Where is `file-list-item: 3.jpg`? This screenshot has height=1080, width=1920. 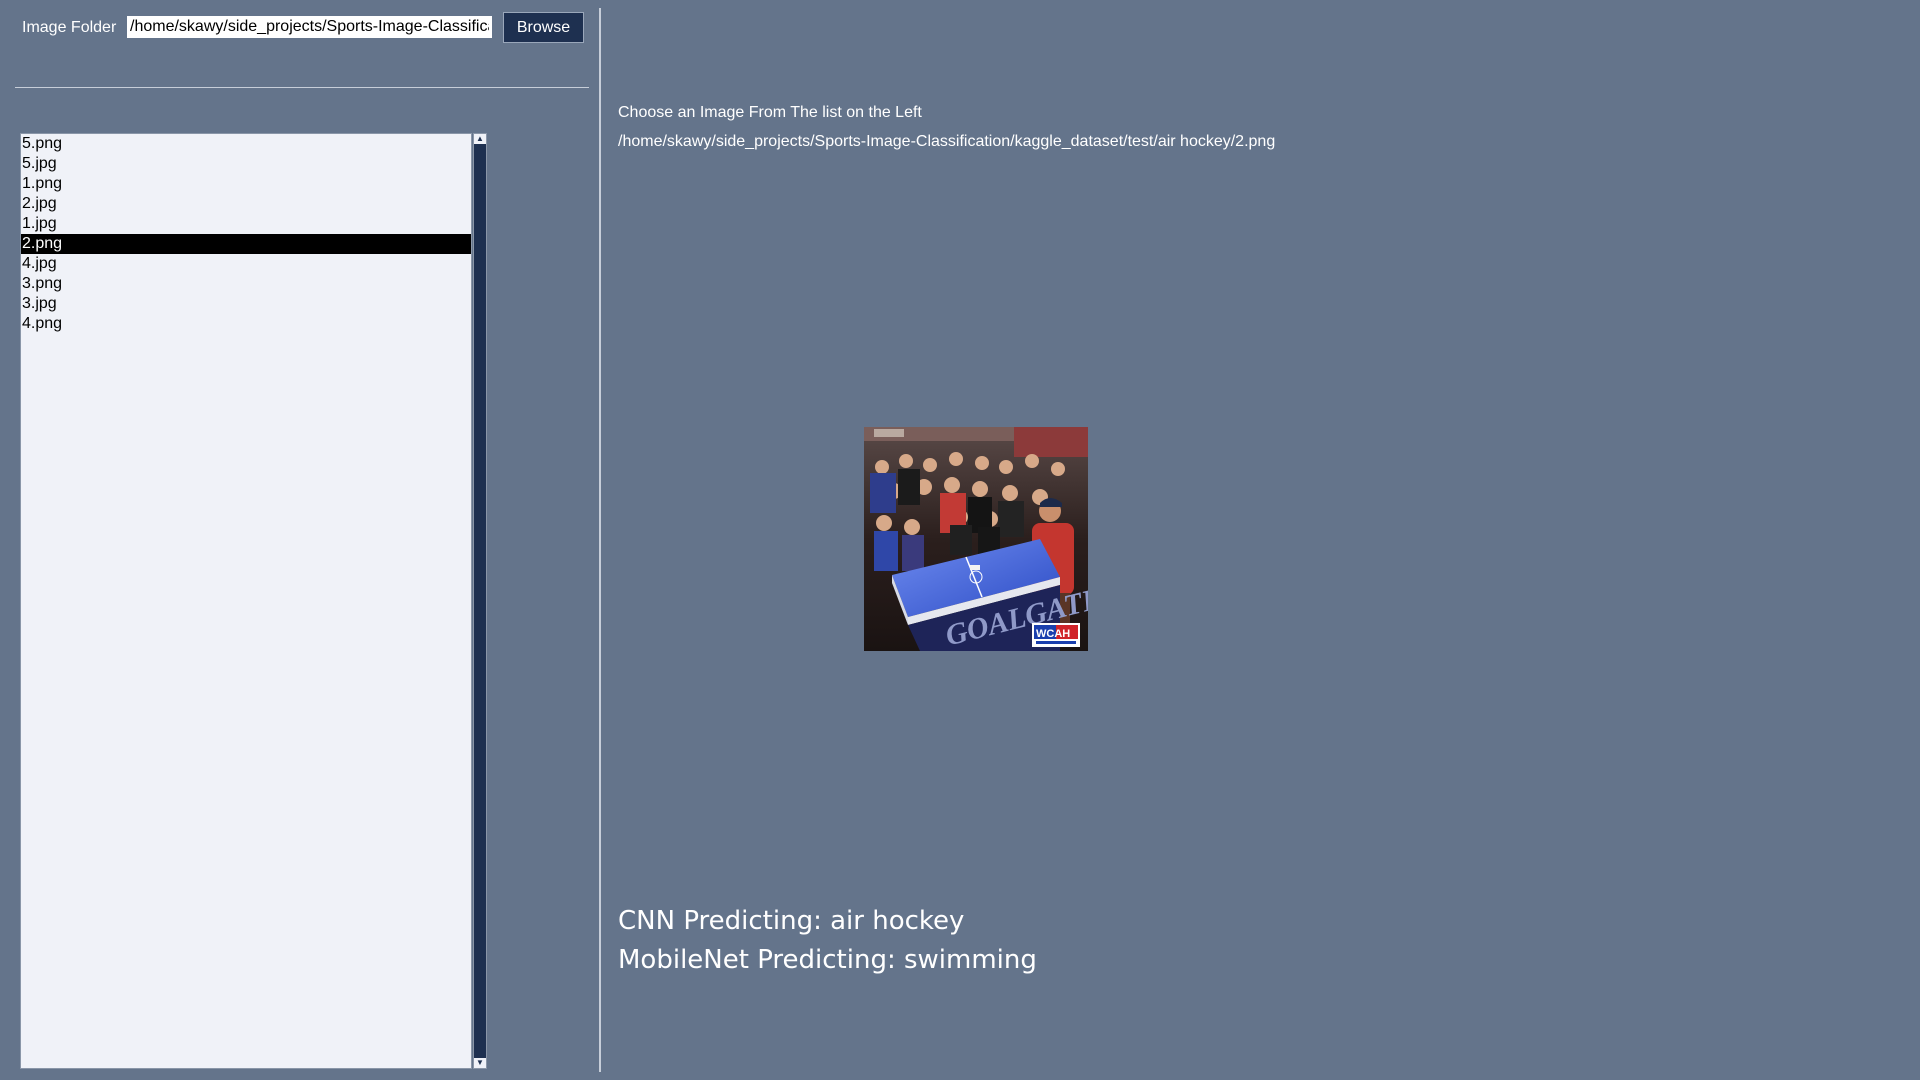
file-list-item: 3.jpg is located at coordinates (246, 304).